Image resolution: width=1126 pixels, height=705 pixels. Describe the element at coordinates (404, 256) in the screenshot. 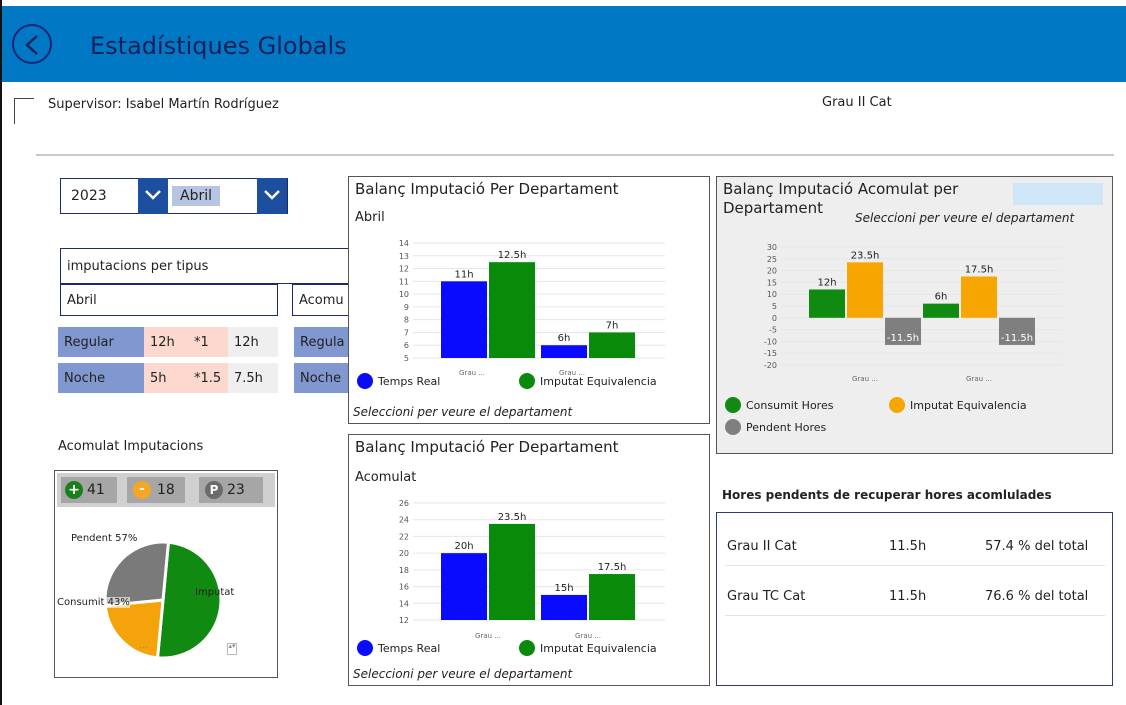

I see `y-tick-label: 13` at that location.